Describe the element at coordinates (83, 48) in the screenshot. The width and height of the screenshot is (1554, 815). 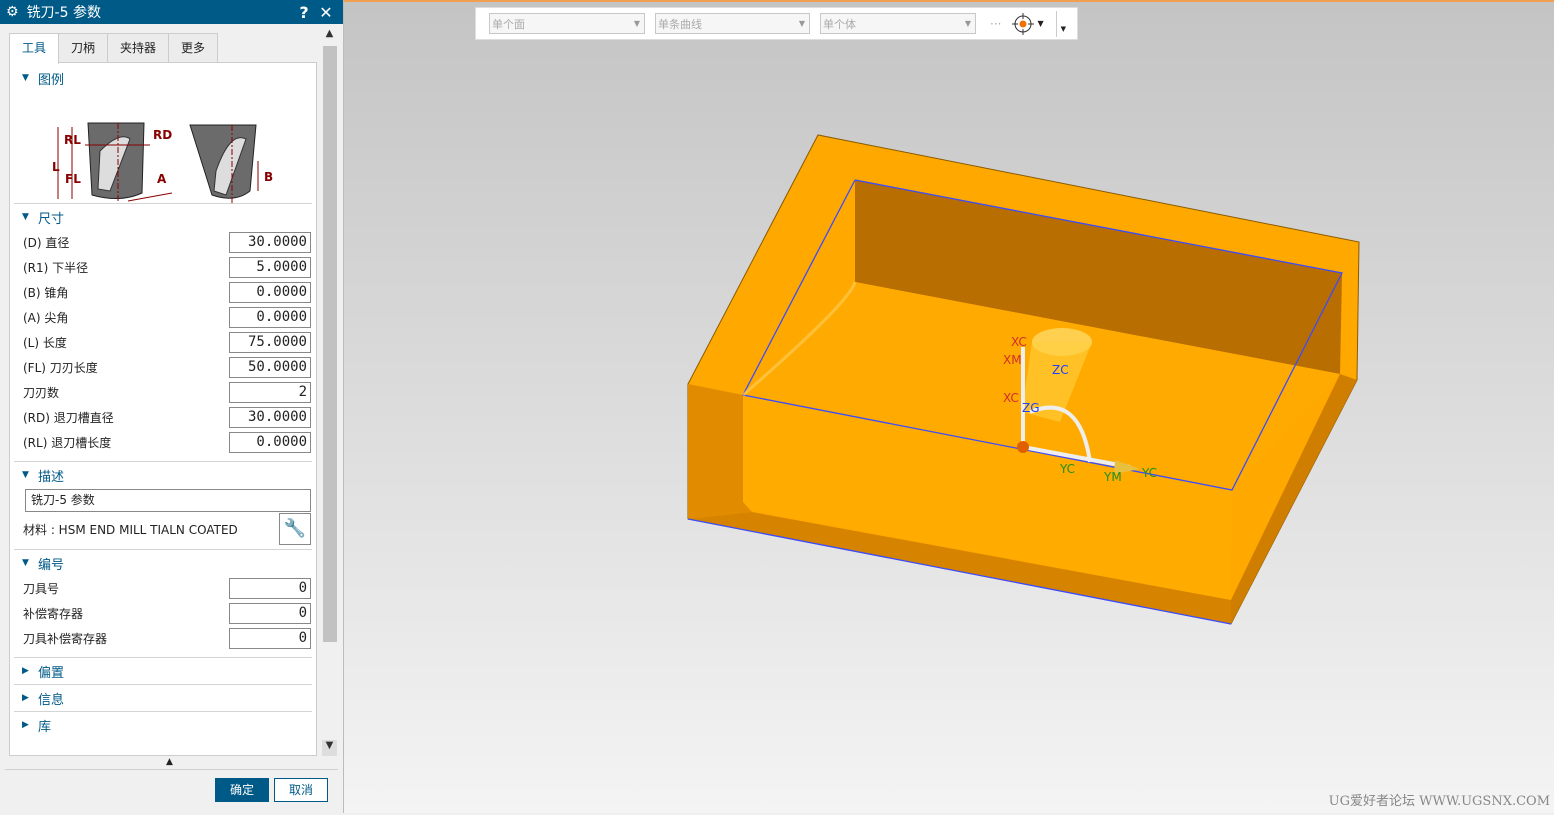
I see `tab-shank: 刀柄` at that location.